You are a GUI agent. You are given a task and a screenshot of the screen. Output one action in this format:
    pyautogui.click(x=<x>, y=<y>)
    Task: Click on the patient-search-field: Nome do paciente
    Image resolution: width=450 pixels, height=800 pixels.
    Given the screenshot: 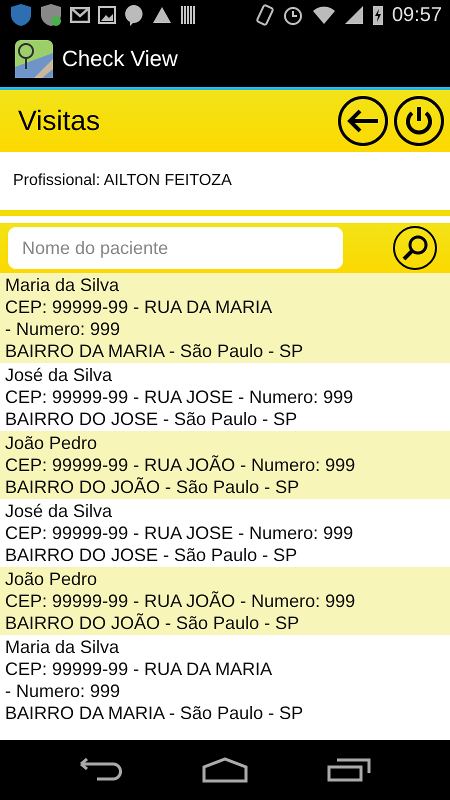 What is the action you would take?
    pyautogui.click(x=175, y=248)
    